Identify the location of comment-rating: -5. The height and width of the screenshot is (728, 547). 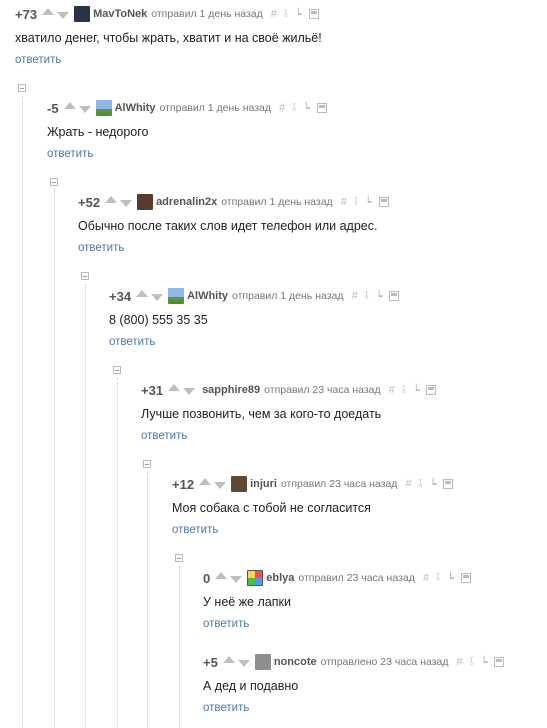
(53, 108).